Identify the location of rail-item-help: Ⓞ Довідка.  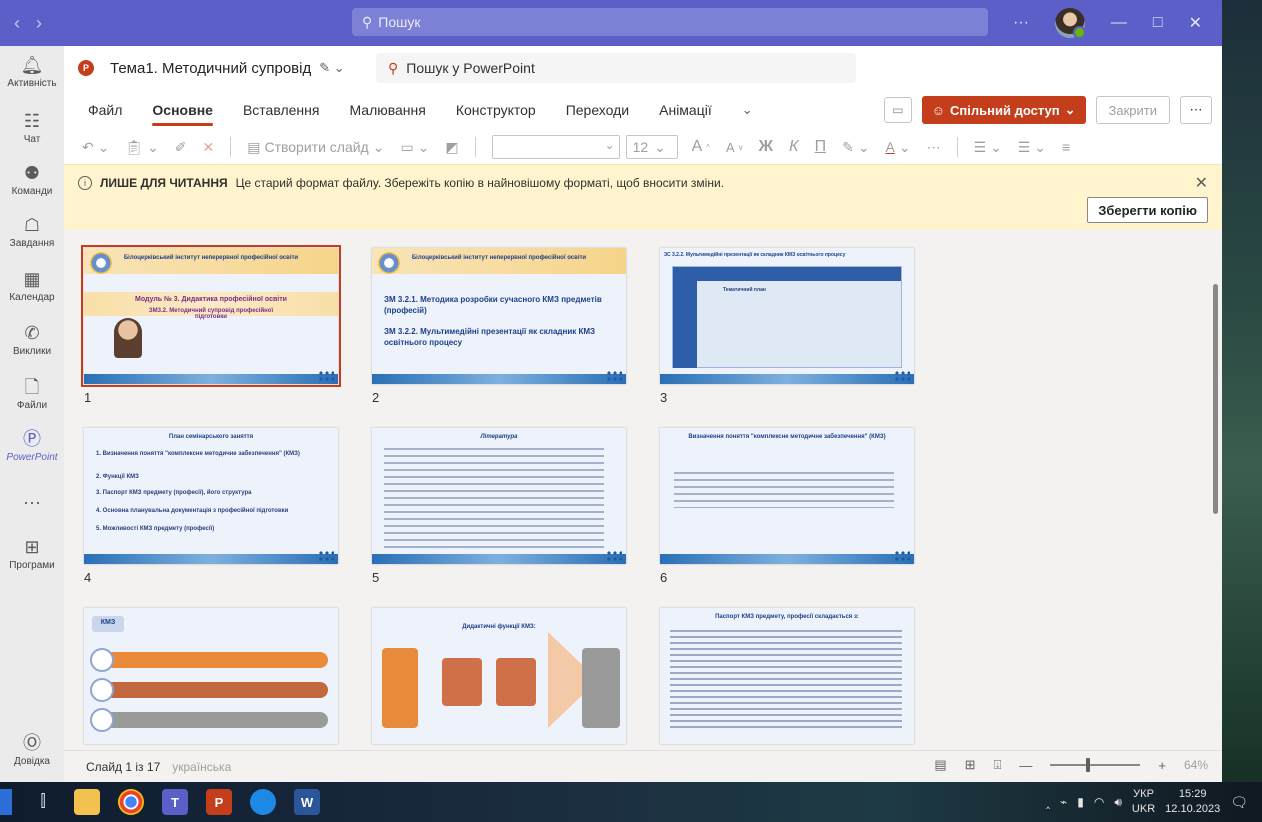
(32, 749).